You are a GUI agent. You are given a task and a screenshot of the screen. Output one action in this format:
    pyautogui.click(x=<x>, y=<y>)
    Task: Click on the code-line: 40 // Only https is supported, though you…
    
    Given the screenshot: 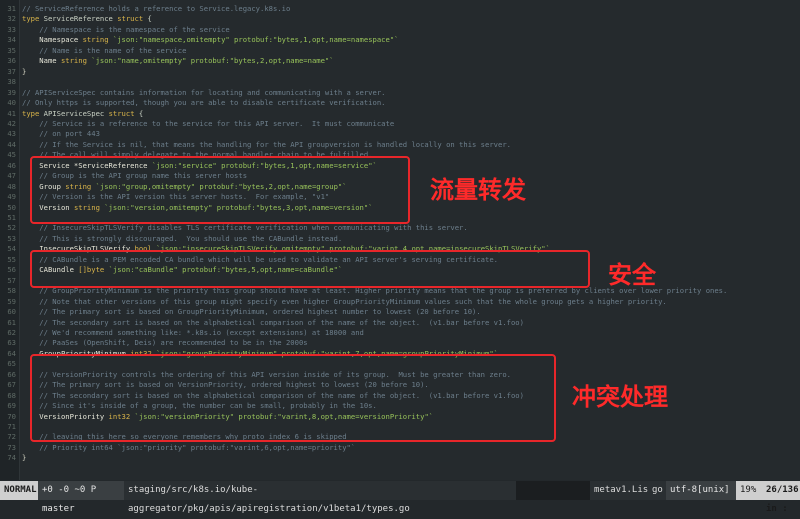 What is the action you would take?
    pyautogui.click(x=400, y=103)
    